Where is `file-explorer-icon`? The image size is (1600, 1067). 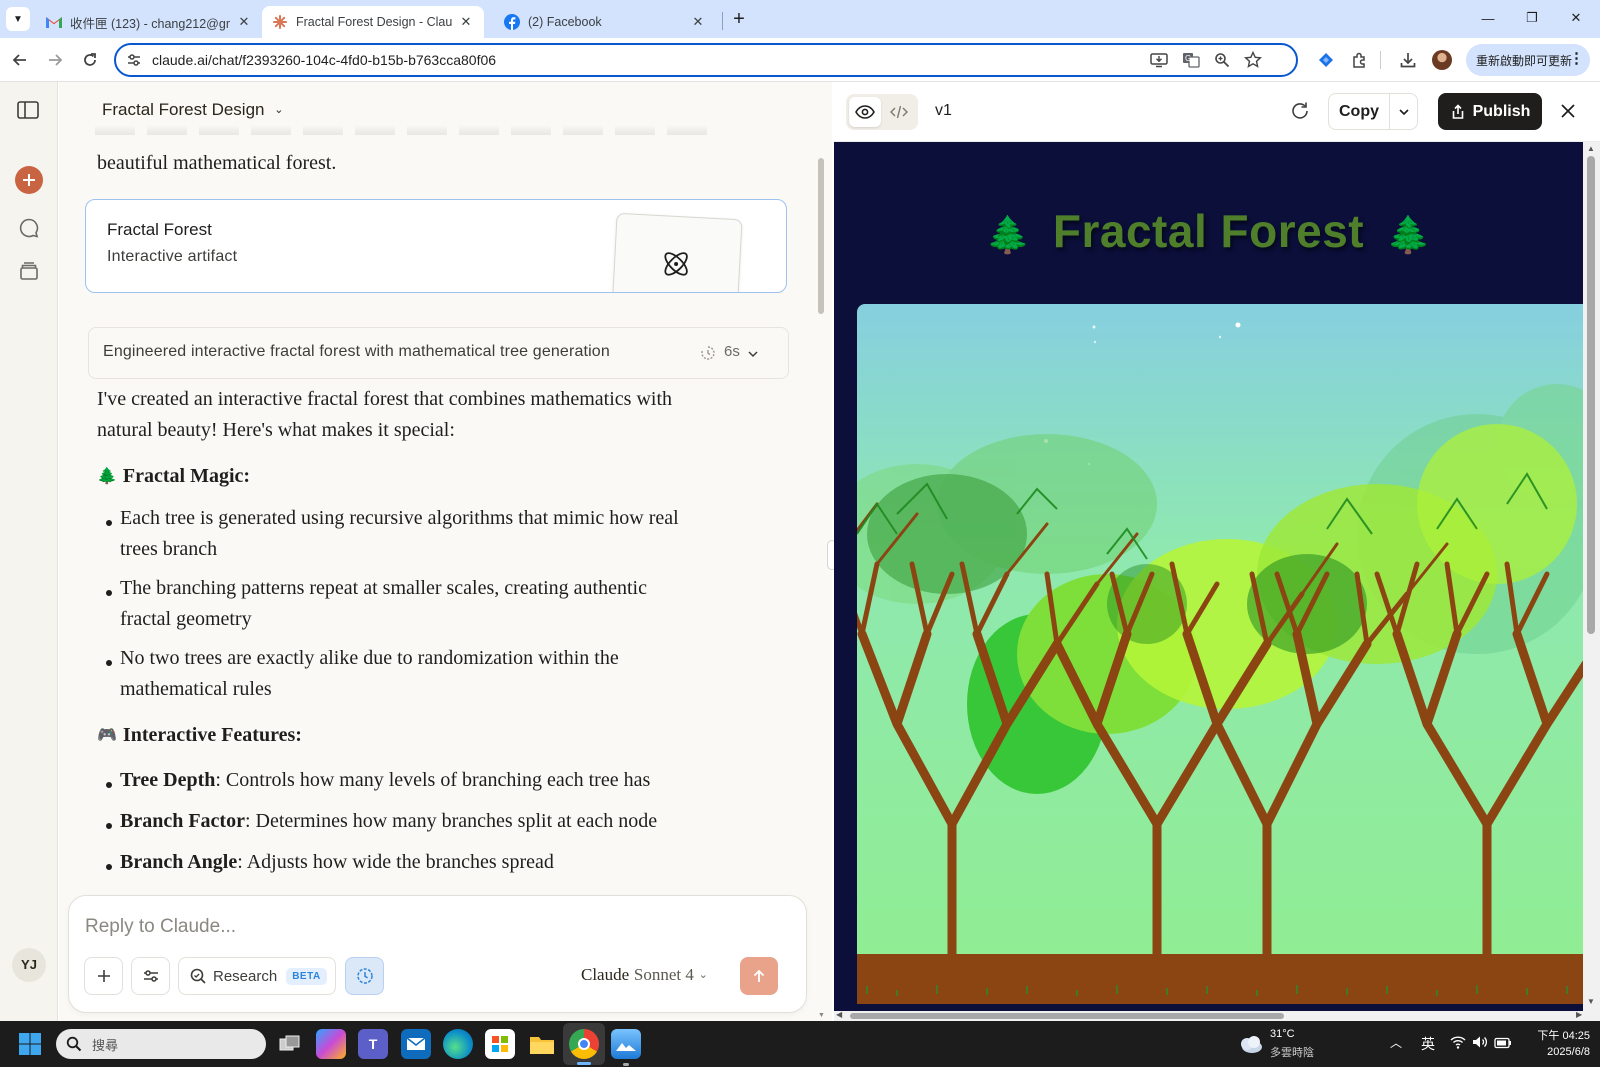
file-explorer-icon is located at coordinates (542, 1044).